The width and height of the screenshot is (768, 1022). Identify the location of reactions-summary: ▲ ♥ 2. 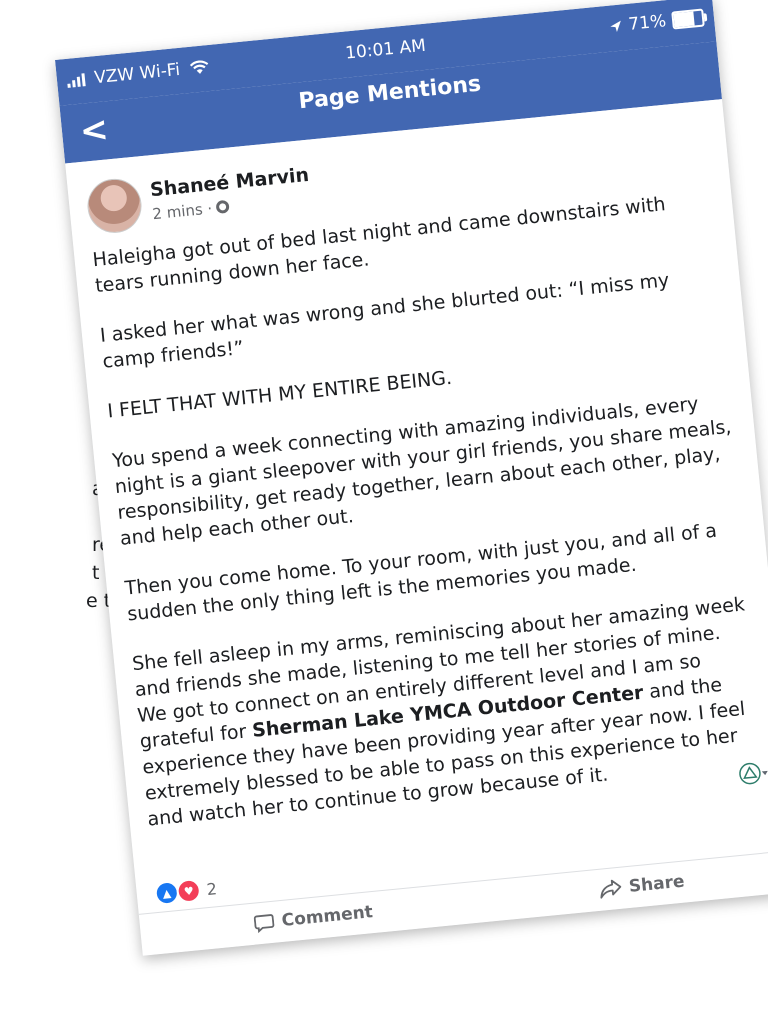
(185, 891).